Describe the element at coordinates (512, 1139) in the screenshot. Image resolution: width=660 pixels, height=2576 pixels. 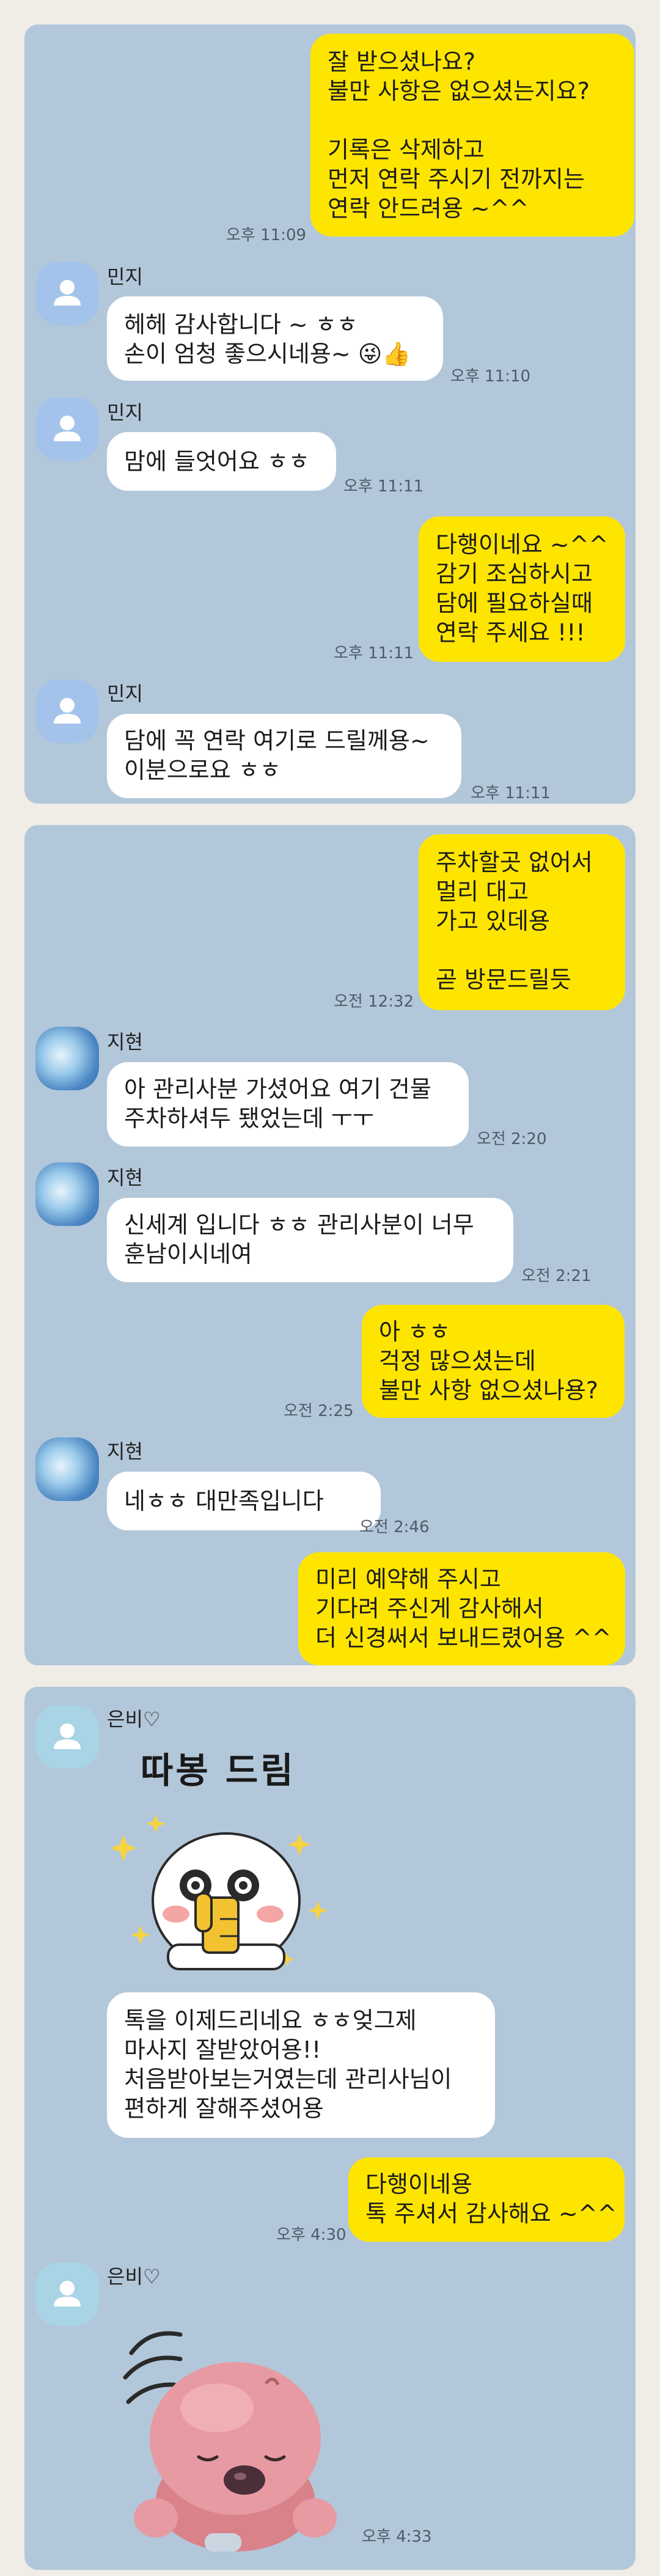
I see `message-time: 오전 2:20` at that location.